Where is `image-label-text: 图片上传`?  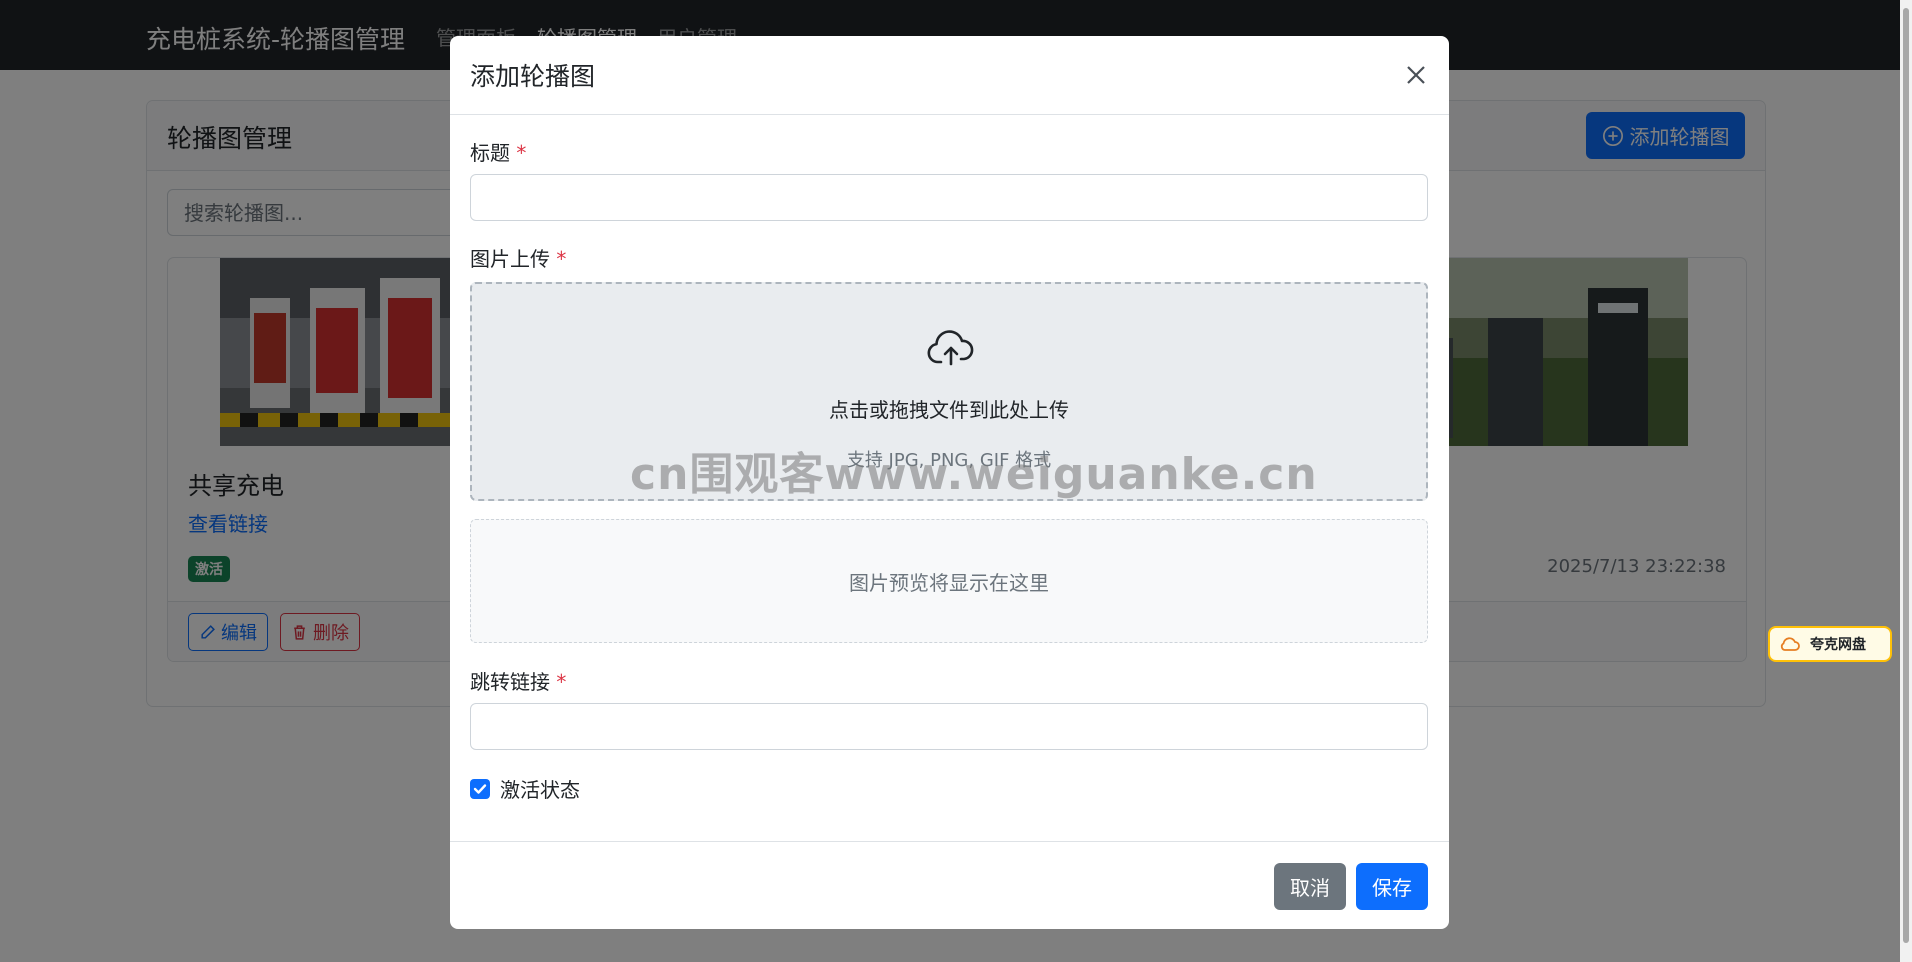 image-label-text: 图片上传 is located at coordinates (510, 259).